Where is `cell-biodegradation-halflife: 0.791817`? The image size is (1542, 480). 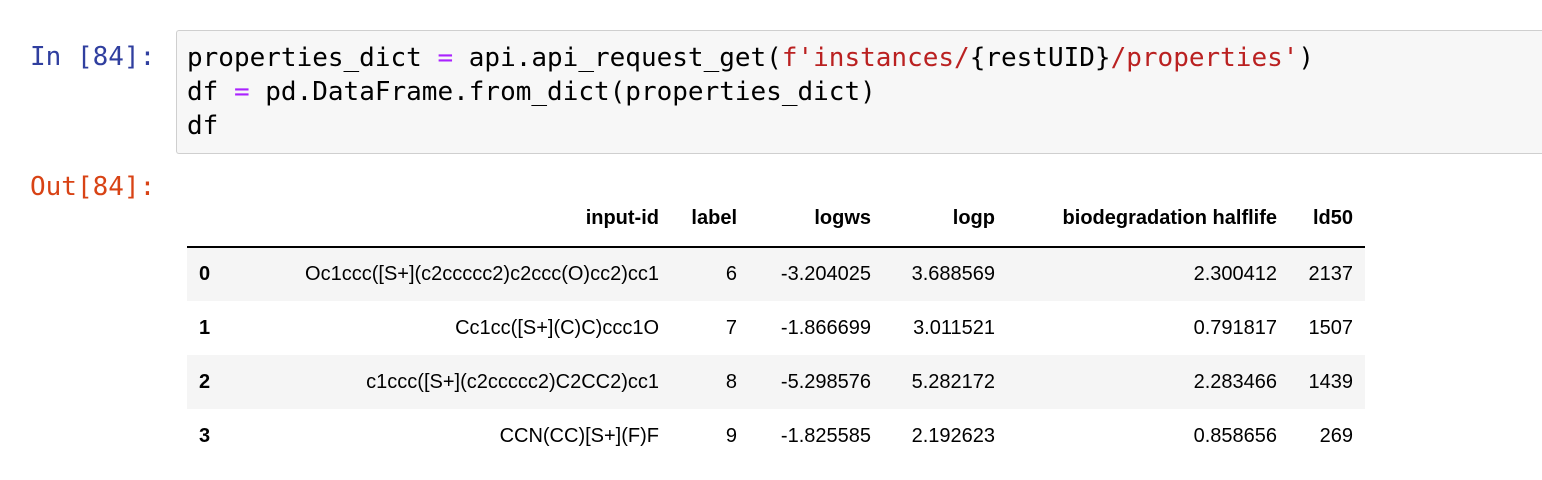
cell-biodegradation-halflife: 0.791817 is located at coordinates (1235, 327).